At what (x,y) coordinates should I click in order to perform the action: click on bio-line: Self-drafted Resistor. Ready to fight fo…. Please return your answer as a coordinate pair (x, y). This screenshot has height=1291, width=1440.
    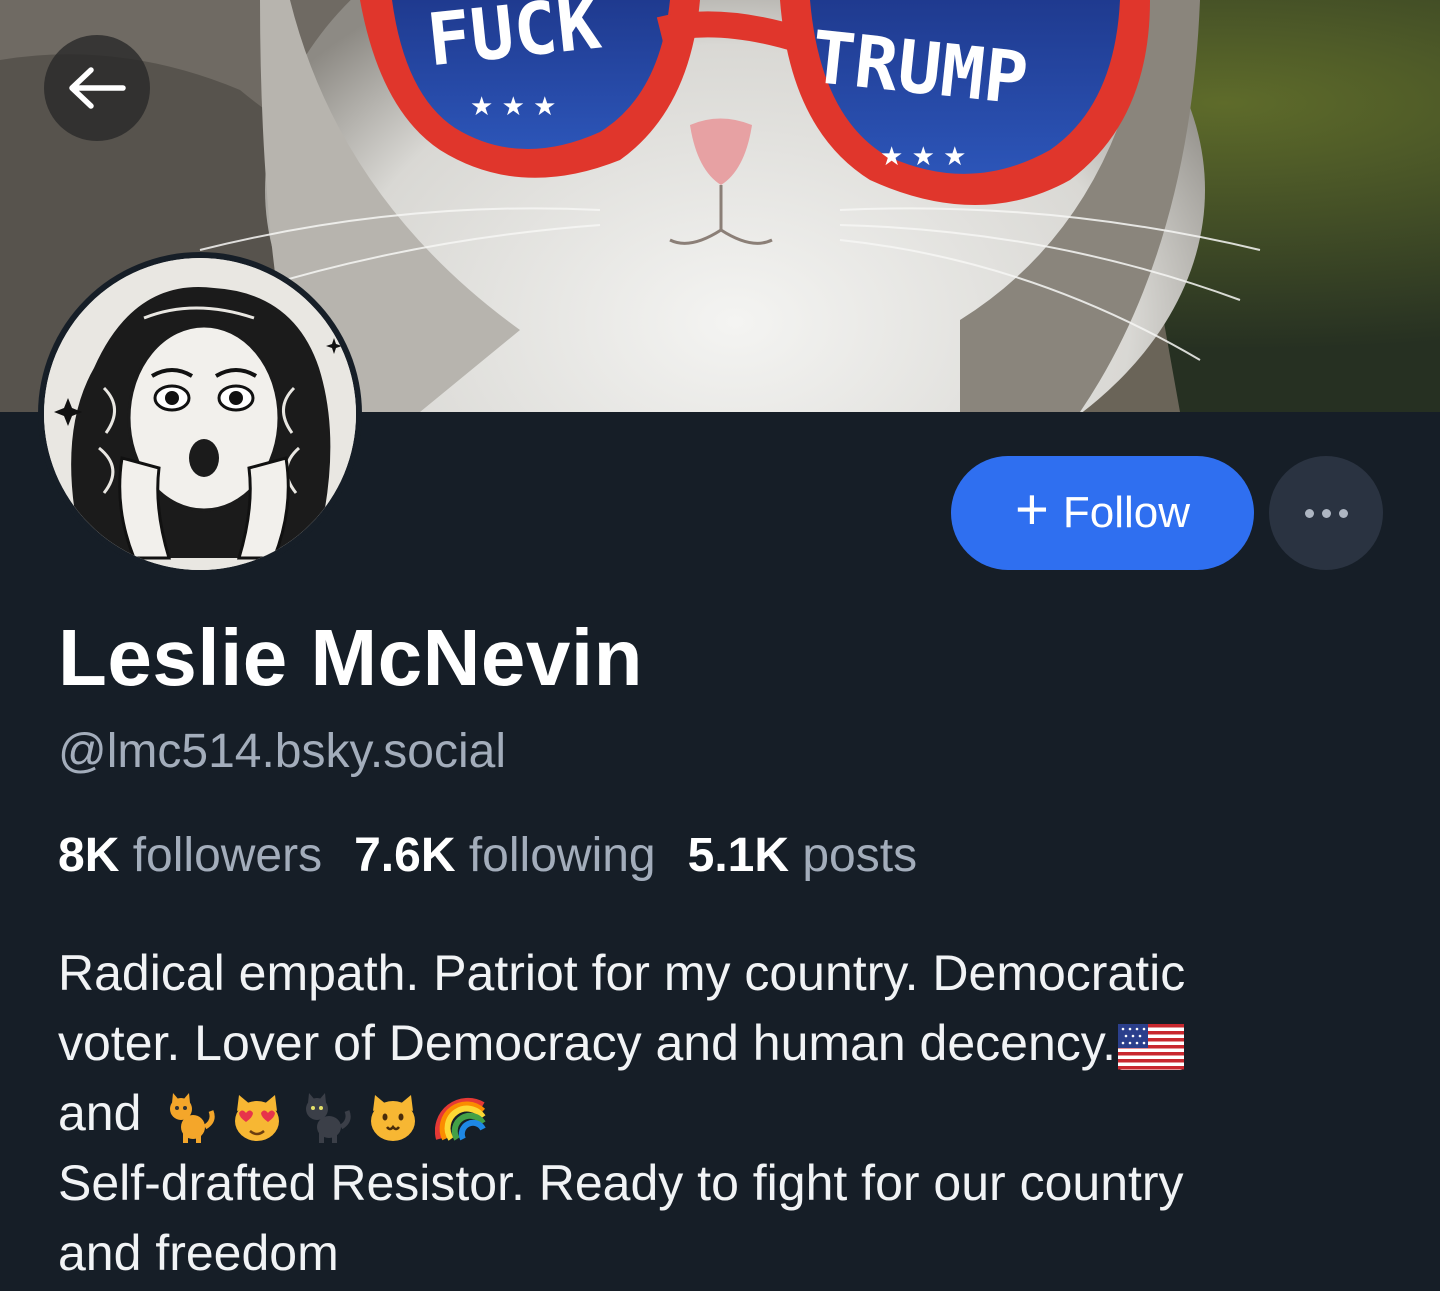
    Looking at the image, I should click on (621, 1183).